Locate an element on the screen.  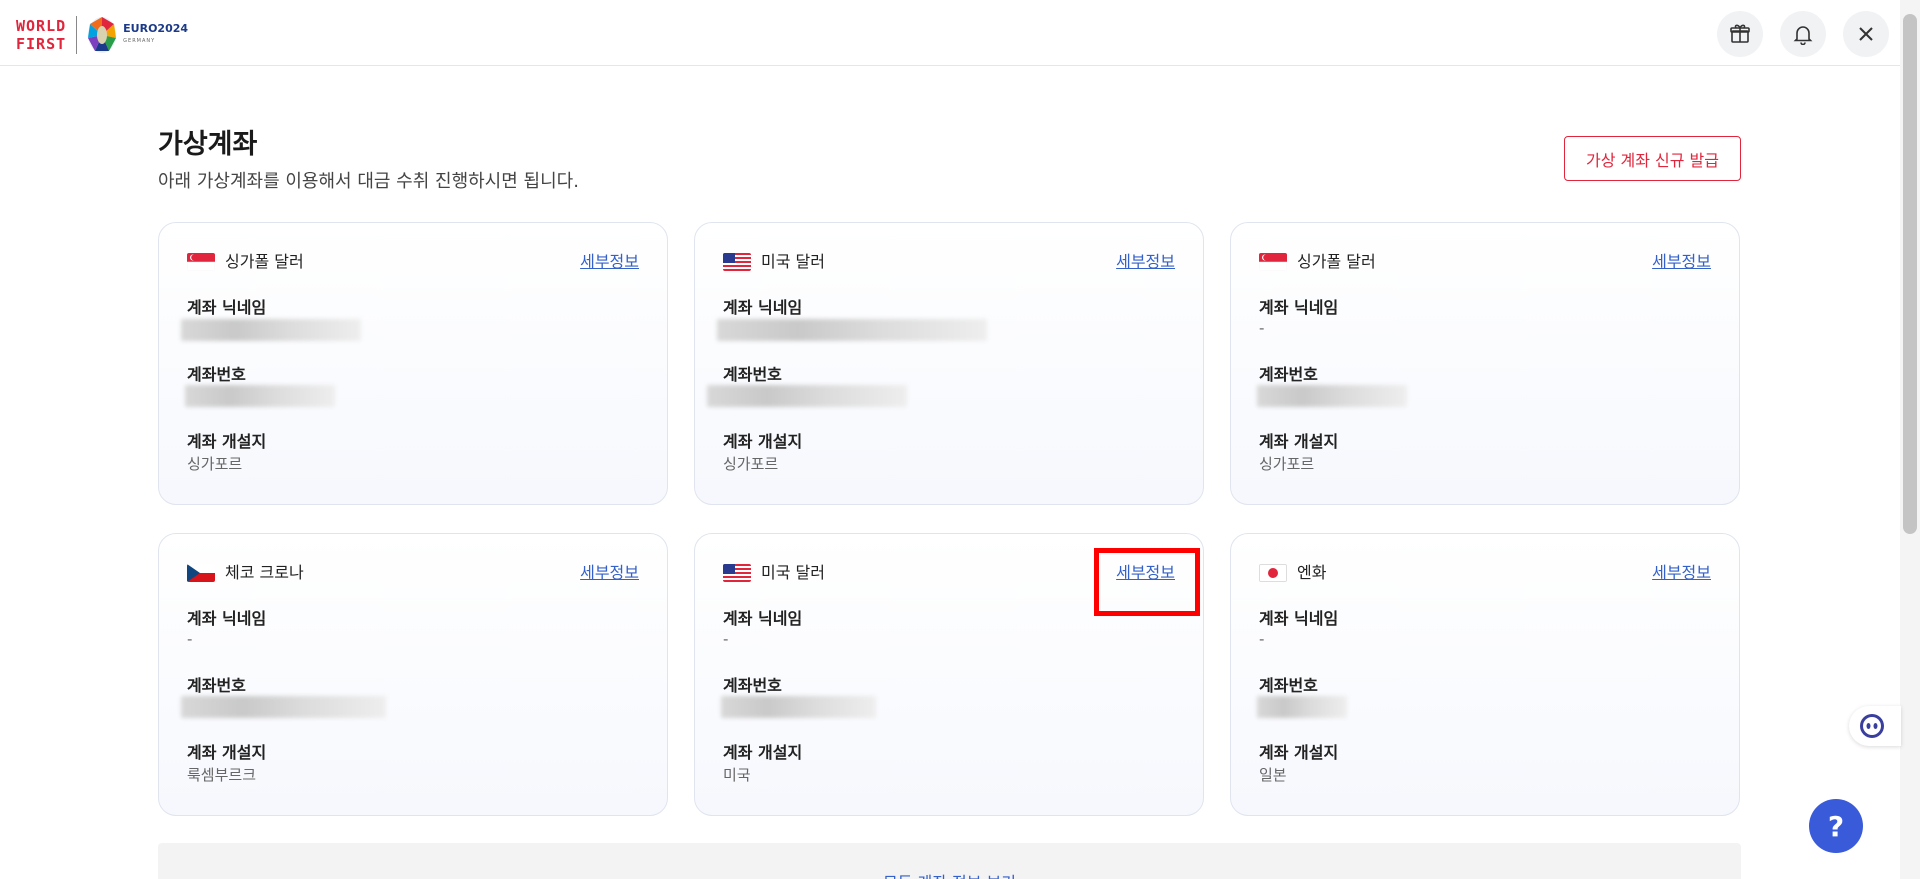
scrollbar is located at coordinates (1910, 439).